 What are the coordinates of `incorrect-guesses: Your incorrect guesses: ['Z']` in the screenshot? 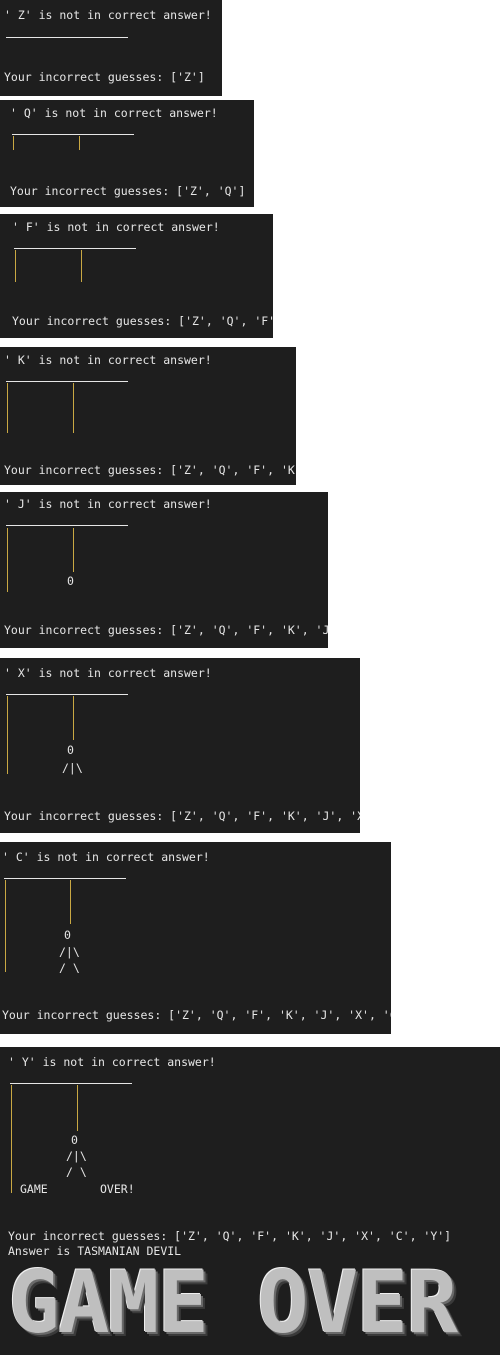 It's located at (104, 77).